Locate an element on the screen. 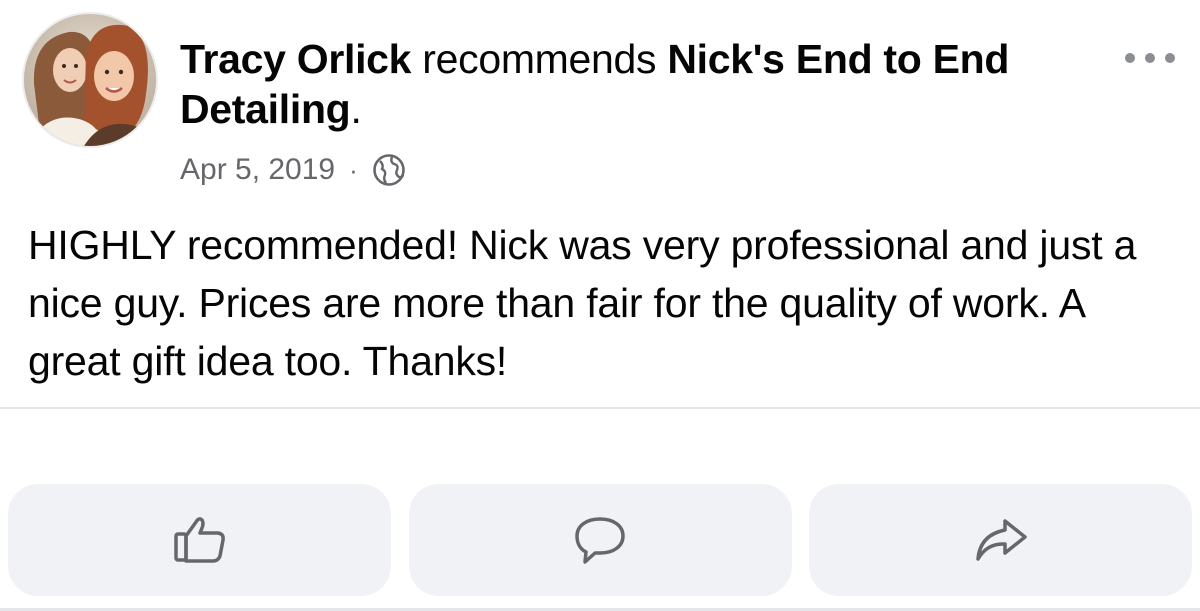  comment-button is located at coordinates (600, 540).